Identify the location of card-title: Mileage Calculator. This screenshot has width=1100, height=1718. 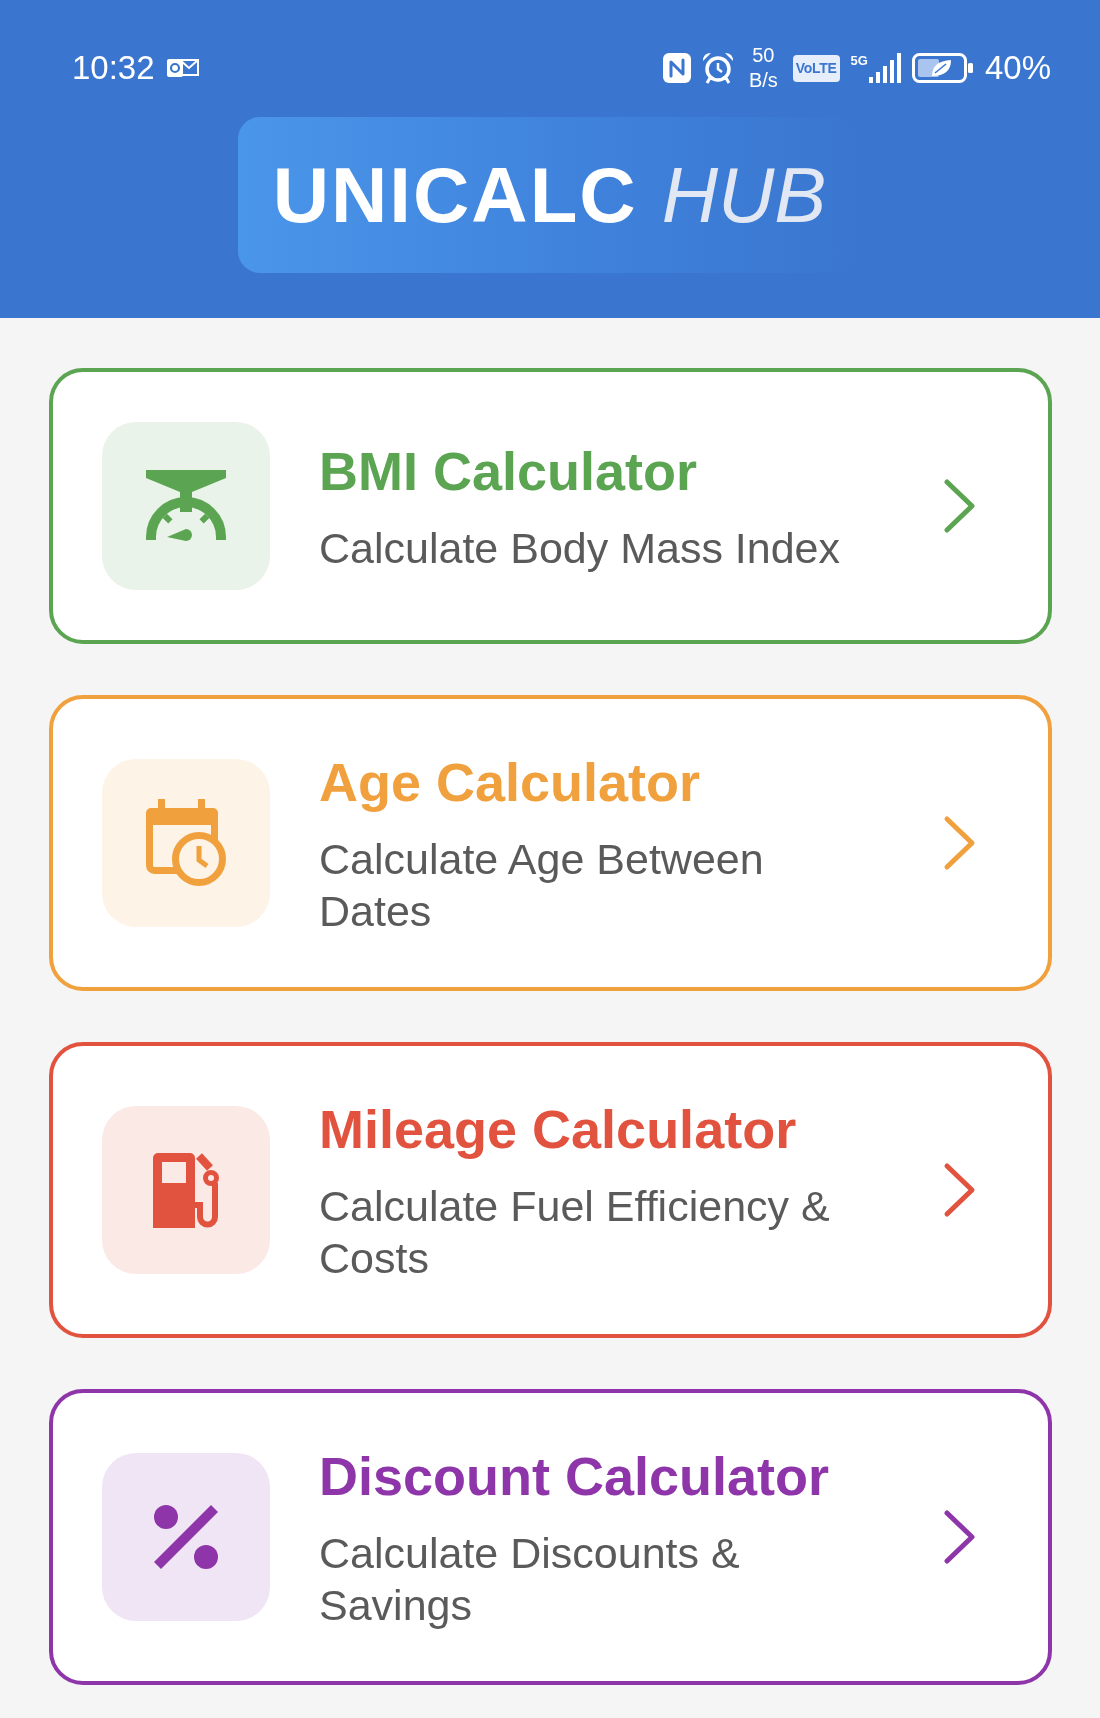
(558, 1129).